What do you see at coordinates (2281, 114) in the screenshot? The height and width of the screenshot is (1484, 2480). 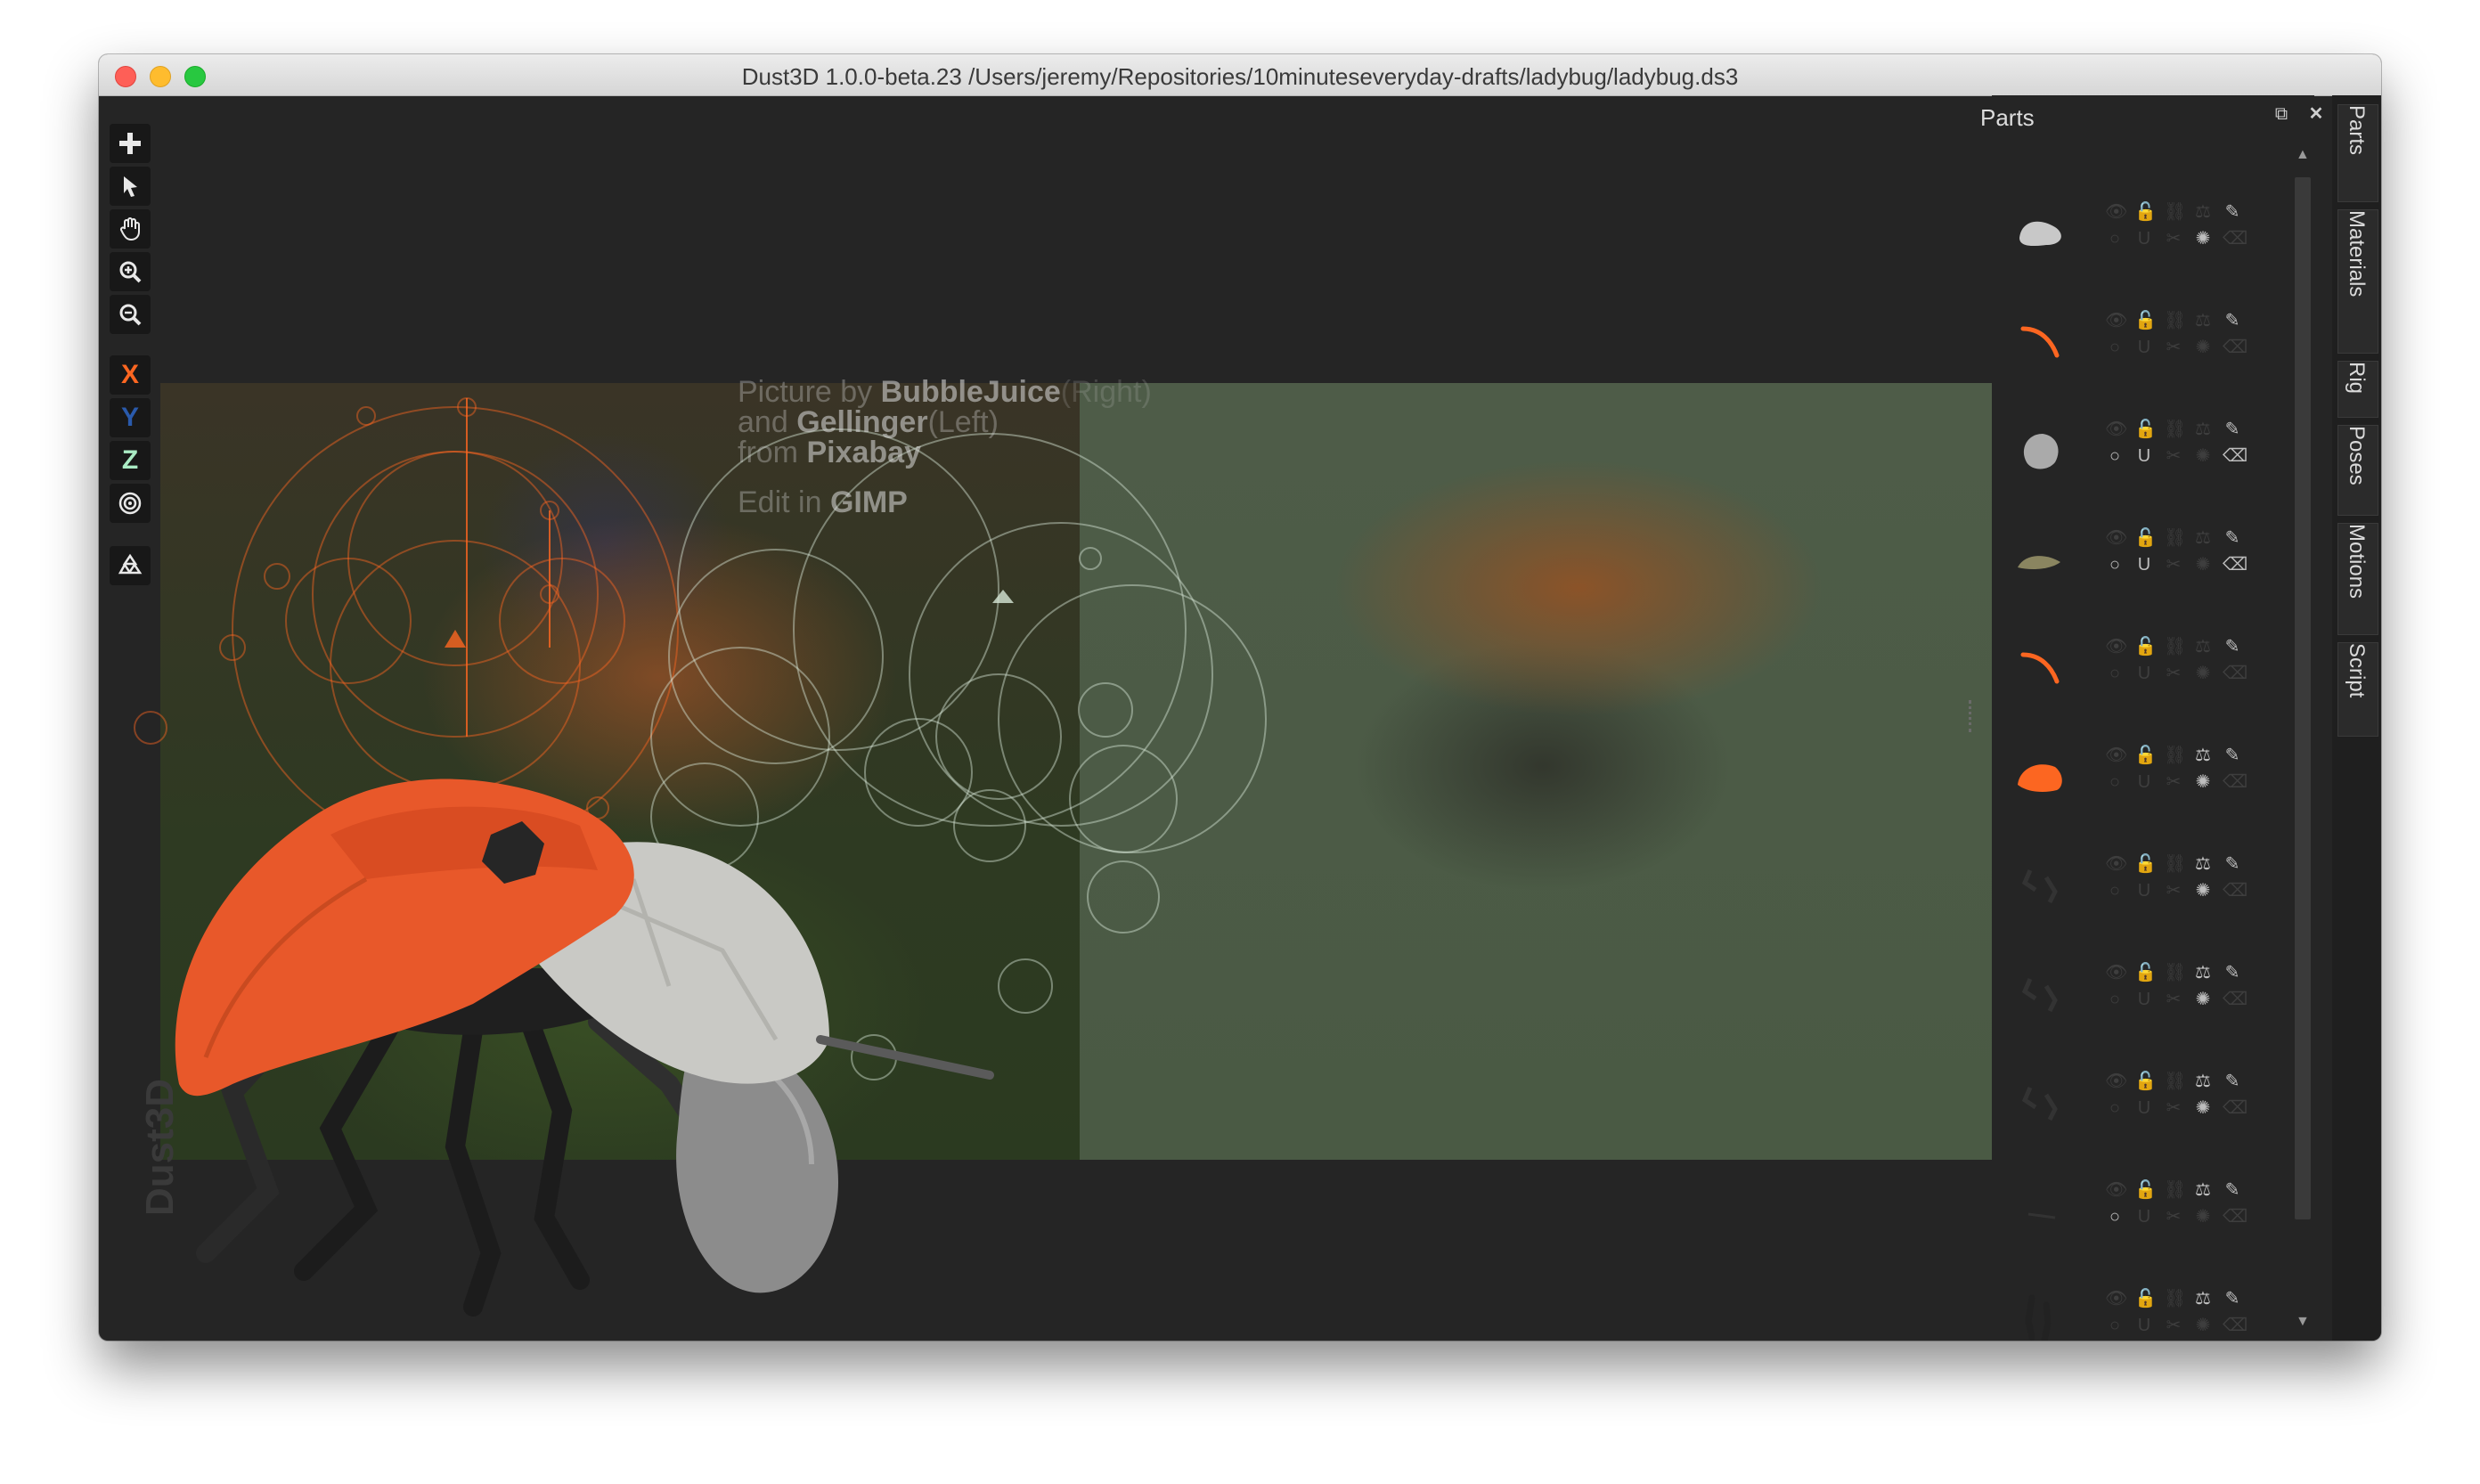 I see `float-panel-icon: ⧉` at bounding box center [2281, 114].